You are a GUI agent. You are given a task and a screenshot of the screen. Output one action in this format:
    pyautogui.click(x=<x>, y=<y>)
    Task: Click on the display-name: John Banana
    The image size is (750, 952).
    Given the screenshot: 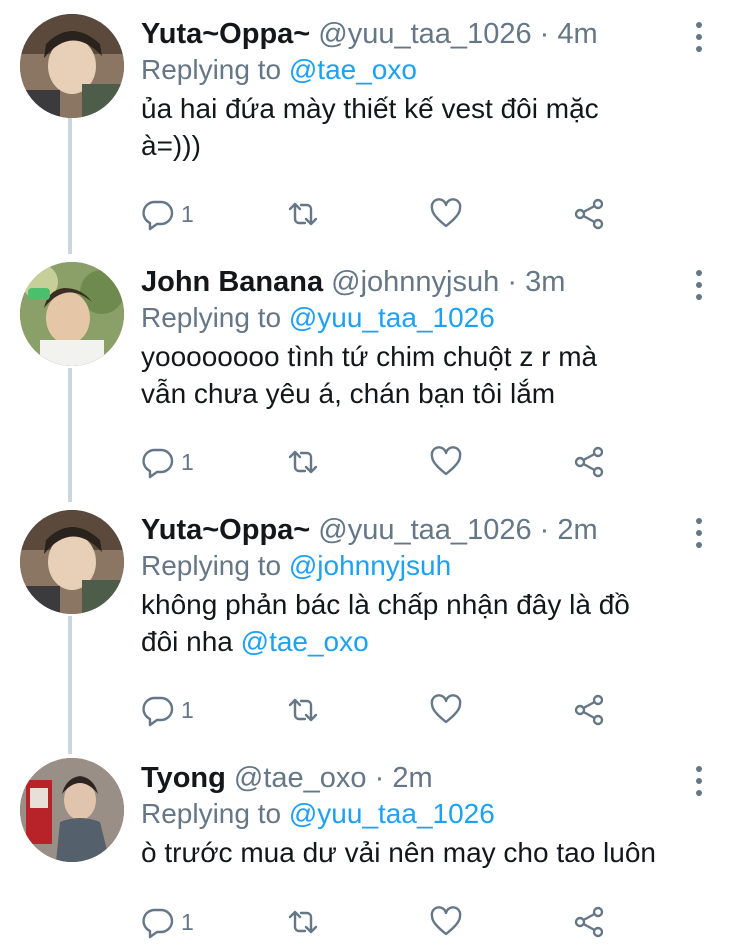 What is the action you would take?
    pyautogui.click(x=232, y=282)
    